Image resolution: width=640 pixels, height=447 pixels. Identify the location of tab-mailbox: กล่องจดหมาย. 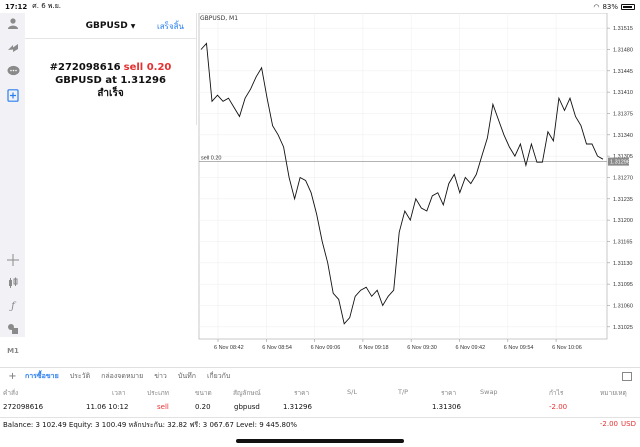
(122, 376).